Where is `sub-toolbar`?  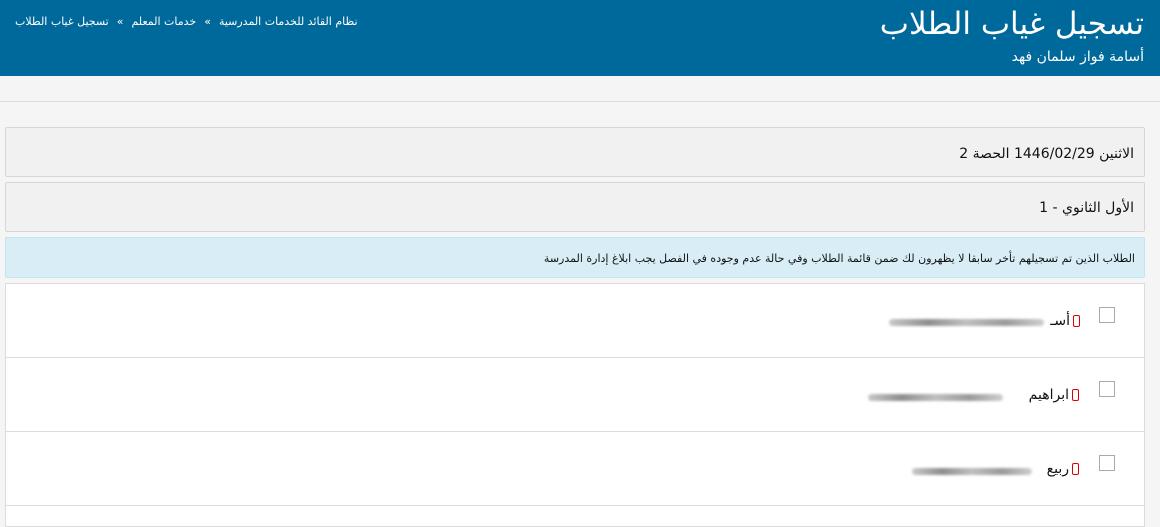 sub-toolbar is located at coordinates (580, 89).